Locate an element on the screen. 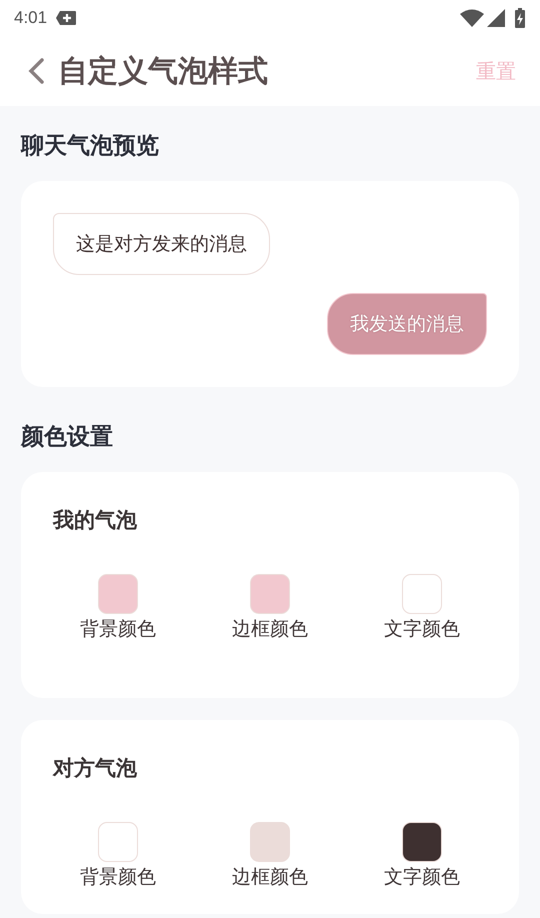 The height and width of the screenshot is (918, 540). wifi-icon is located at coordinates (472, 18).